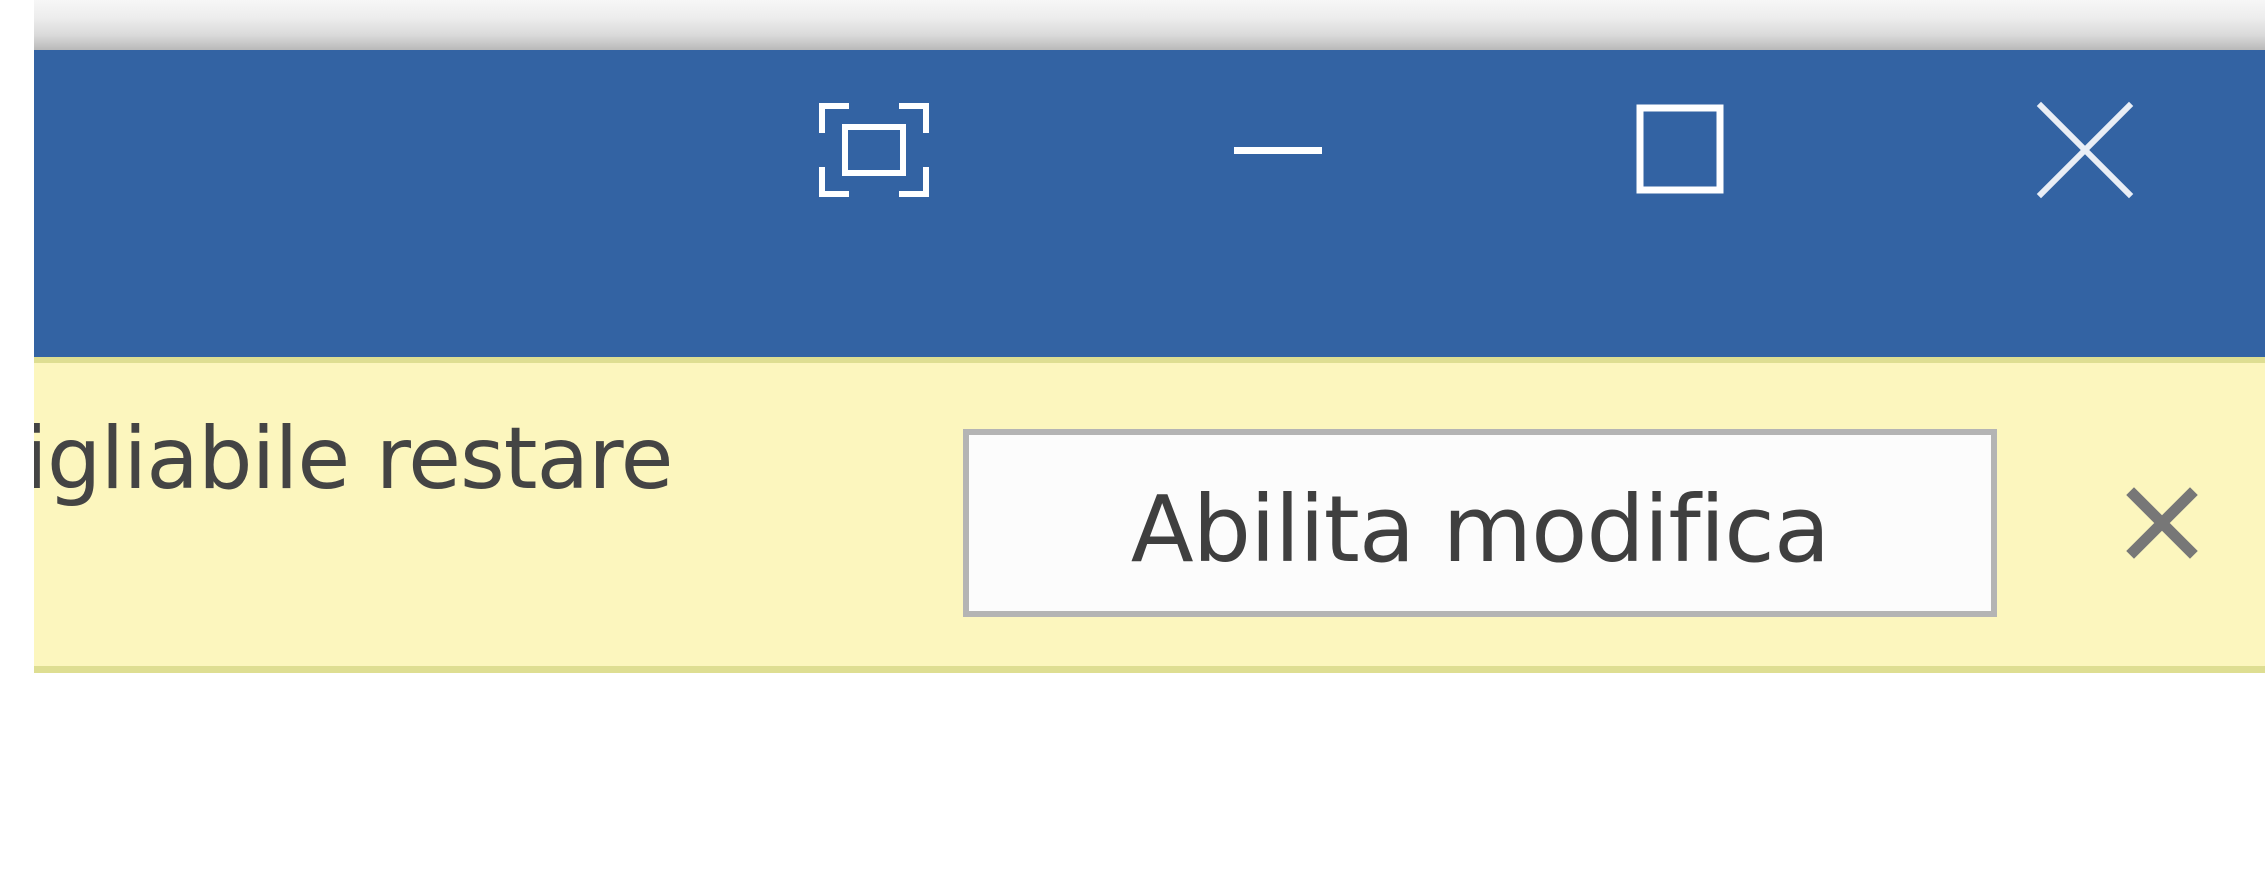  I want to click on fullscreen-icon, so click(874, 150).